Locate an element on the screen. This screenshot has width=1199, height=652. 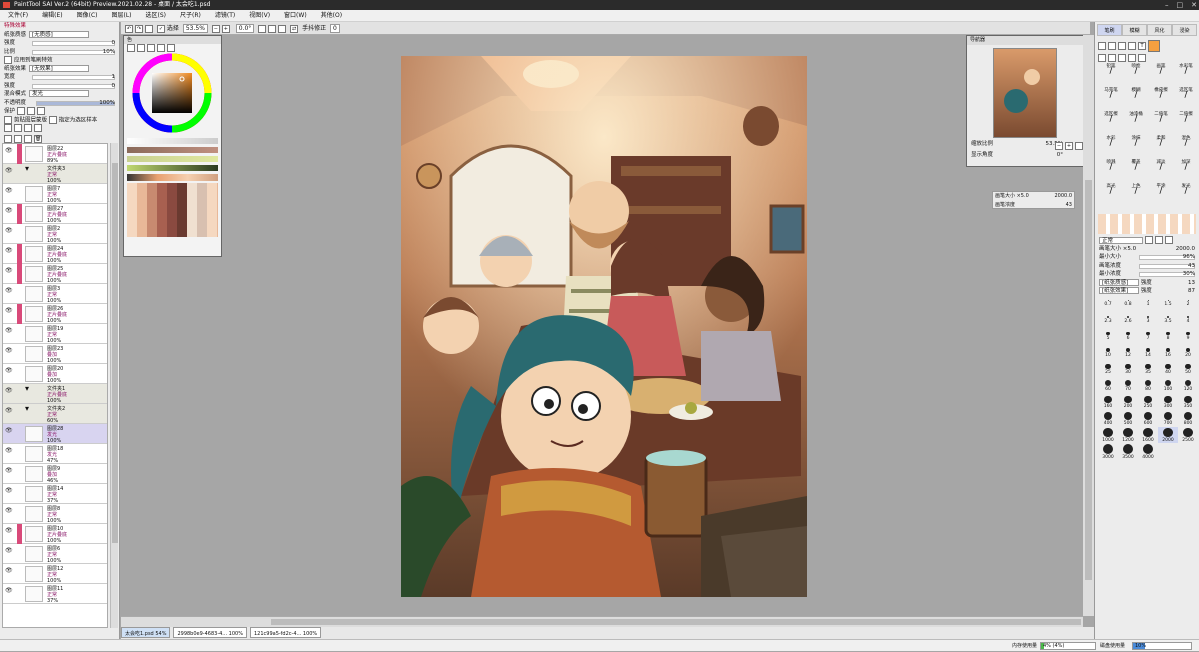
brush-tool-button: 喷枪 / is located at coordinates (1136, 74).